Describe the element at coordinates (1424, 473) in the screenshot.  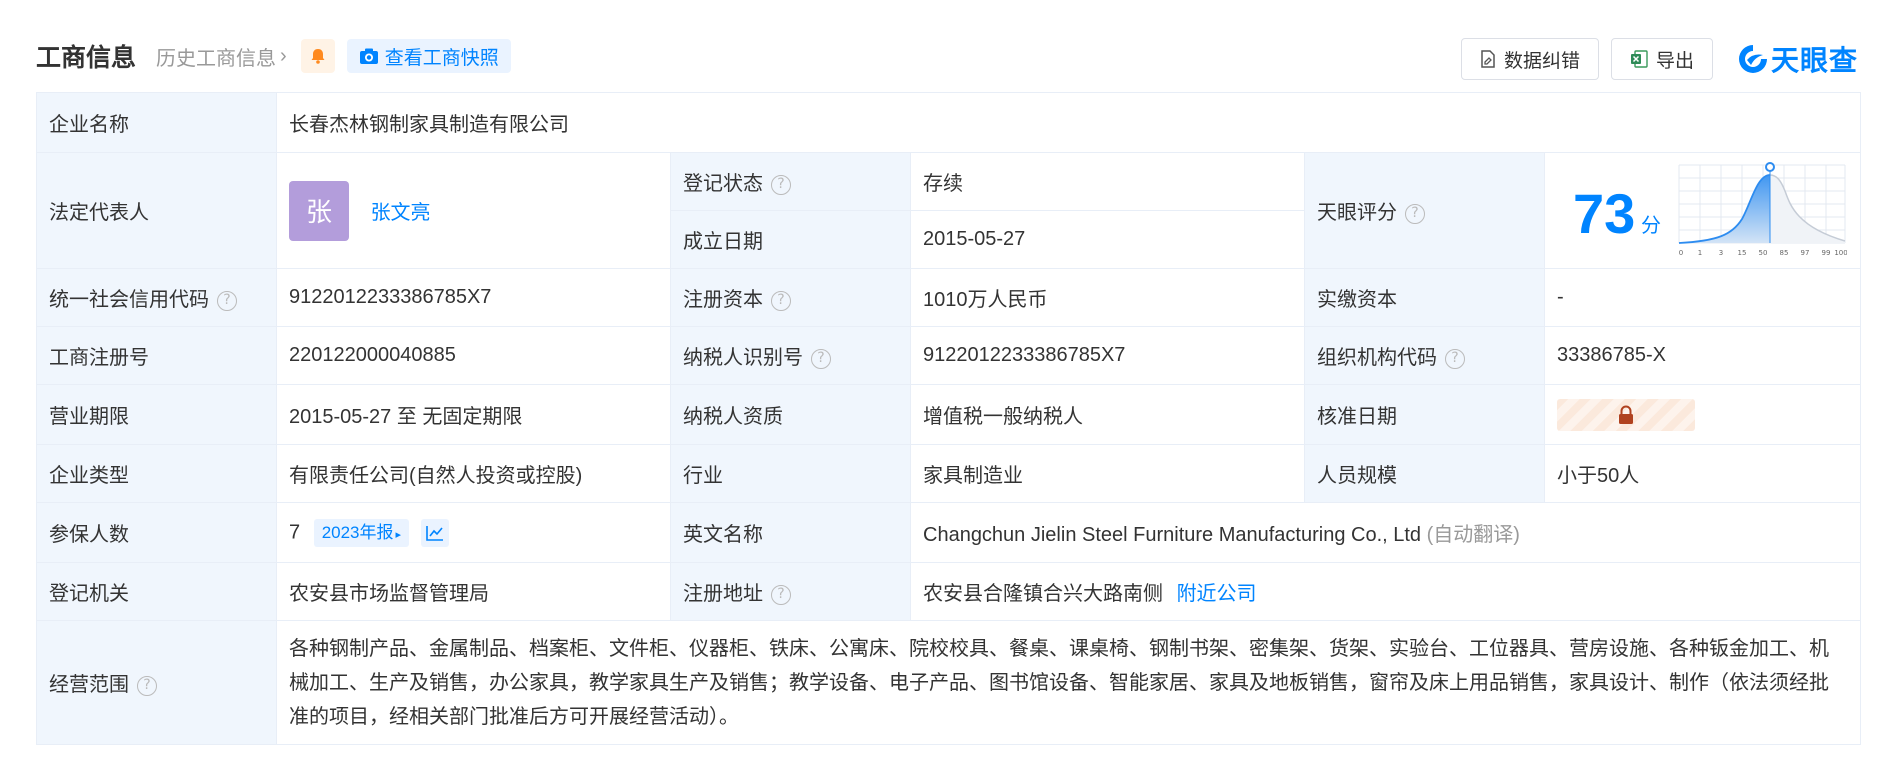
I see `staff-size-label: 人员规模` at that location.